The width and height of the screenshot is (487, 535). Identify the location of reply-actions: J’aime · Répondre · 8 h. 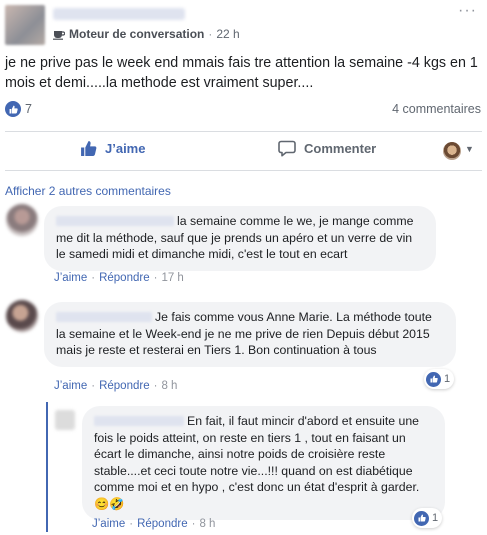
(153, 524).